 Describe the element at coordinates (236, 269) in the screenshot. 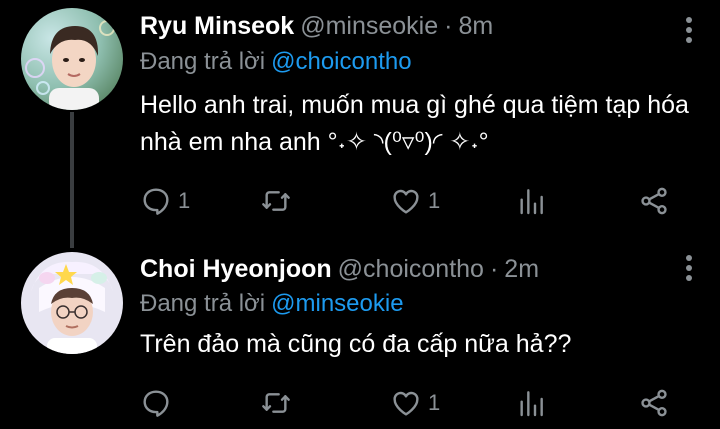

I see `display-name: Choi Hyeonjoon` at that location.